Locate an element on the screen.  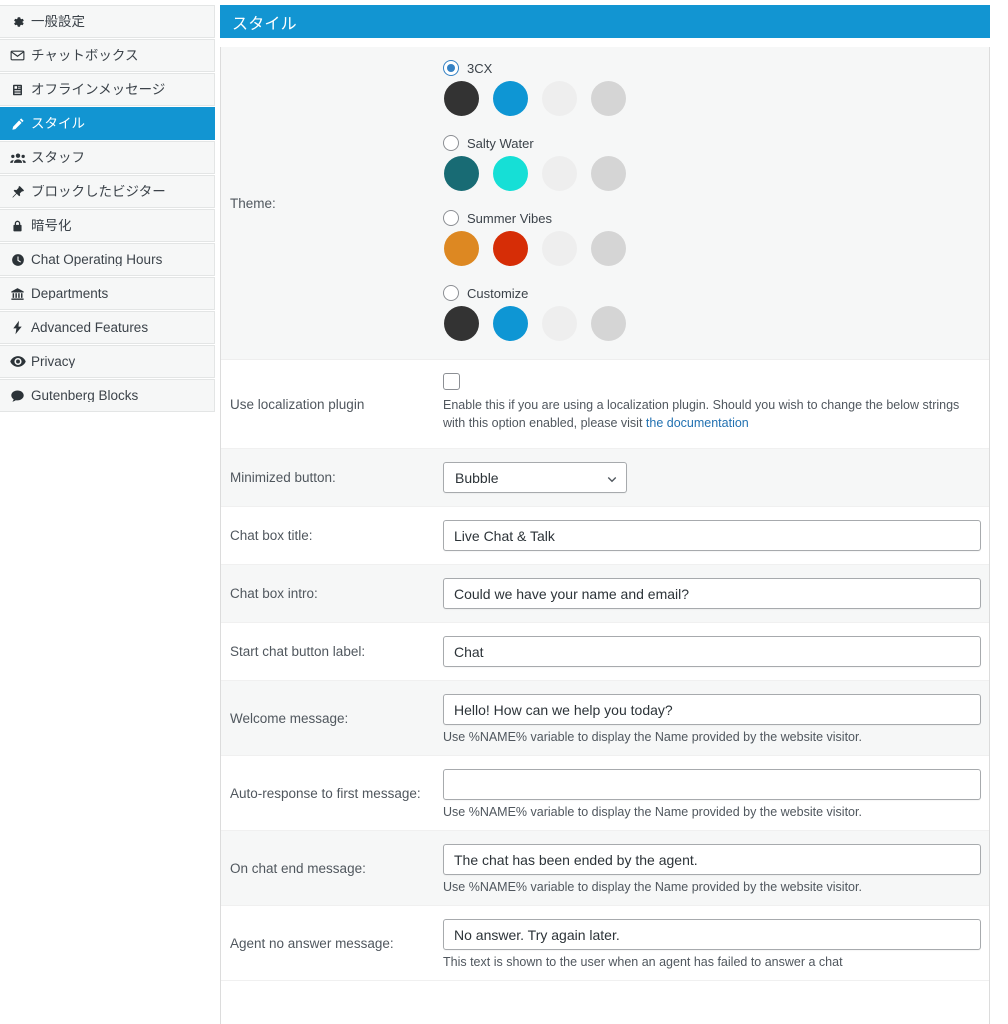
sidebar-item-privacy: Privacy is located at coordinates (107, 361).